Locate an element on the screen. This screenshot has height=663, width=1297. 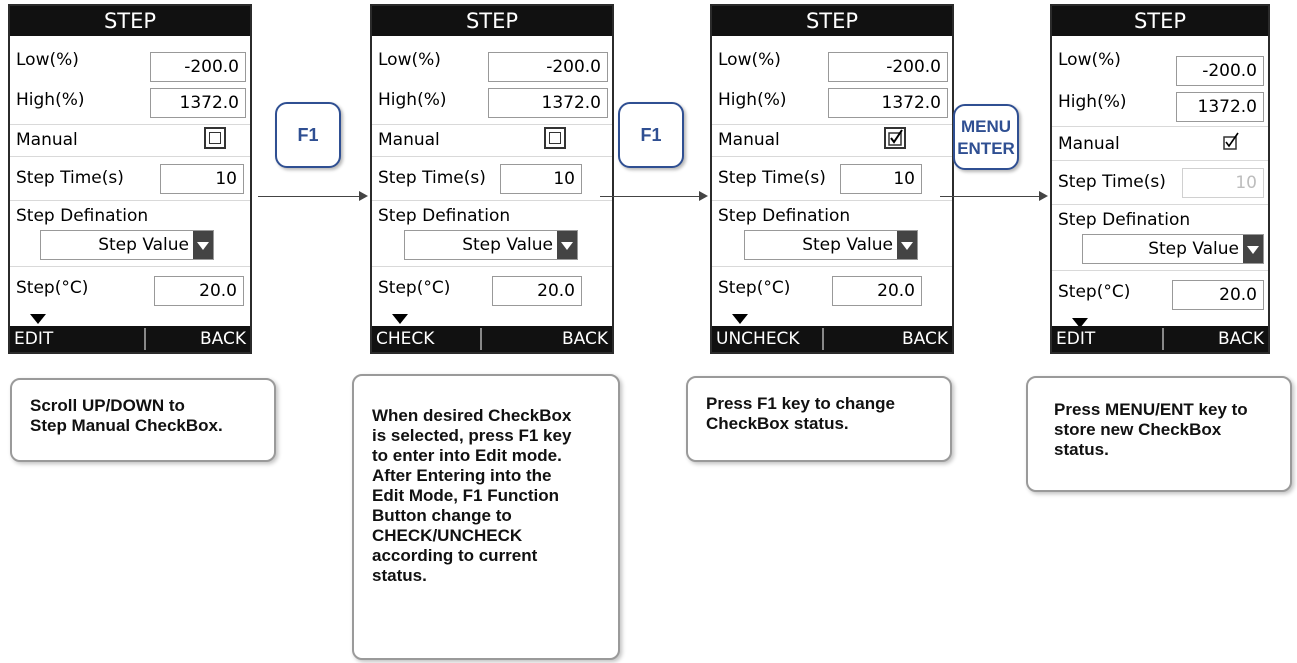
note-line: Press MENU/ENT key to is located at coordinates (1151, 409).